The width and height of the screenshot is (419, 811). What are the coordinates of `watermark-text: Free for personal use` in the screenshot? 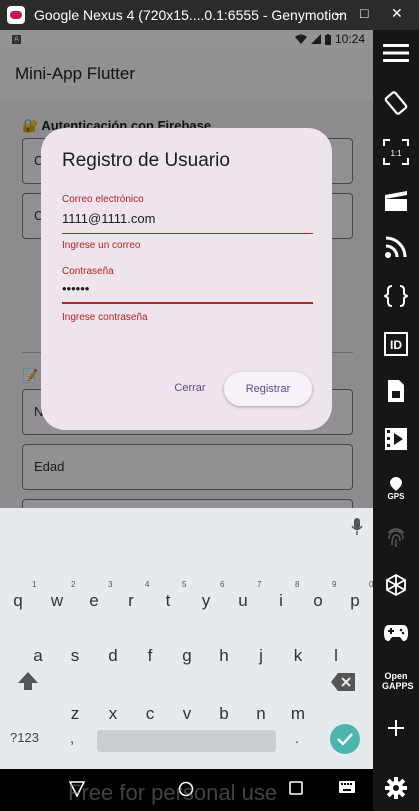 It's located at (173, 792).